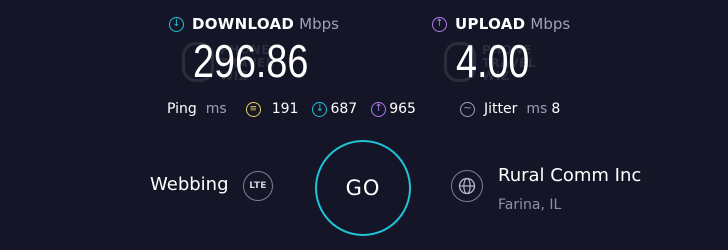  Describe the element at coordinates (182, 109) in the screenshot. I see `ping-label: Ping` at that location.